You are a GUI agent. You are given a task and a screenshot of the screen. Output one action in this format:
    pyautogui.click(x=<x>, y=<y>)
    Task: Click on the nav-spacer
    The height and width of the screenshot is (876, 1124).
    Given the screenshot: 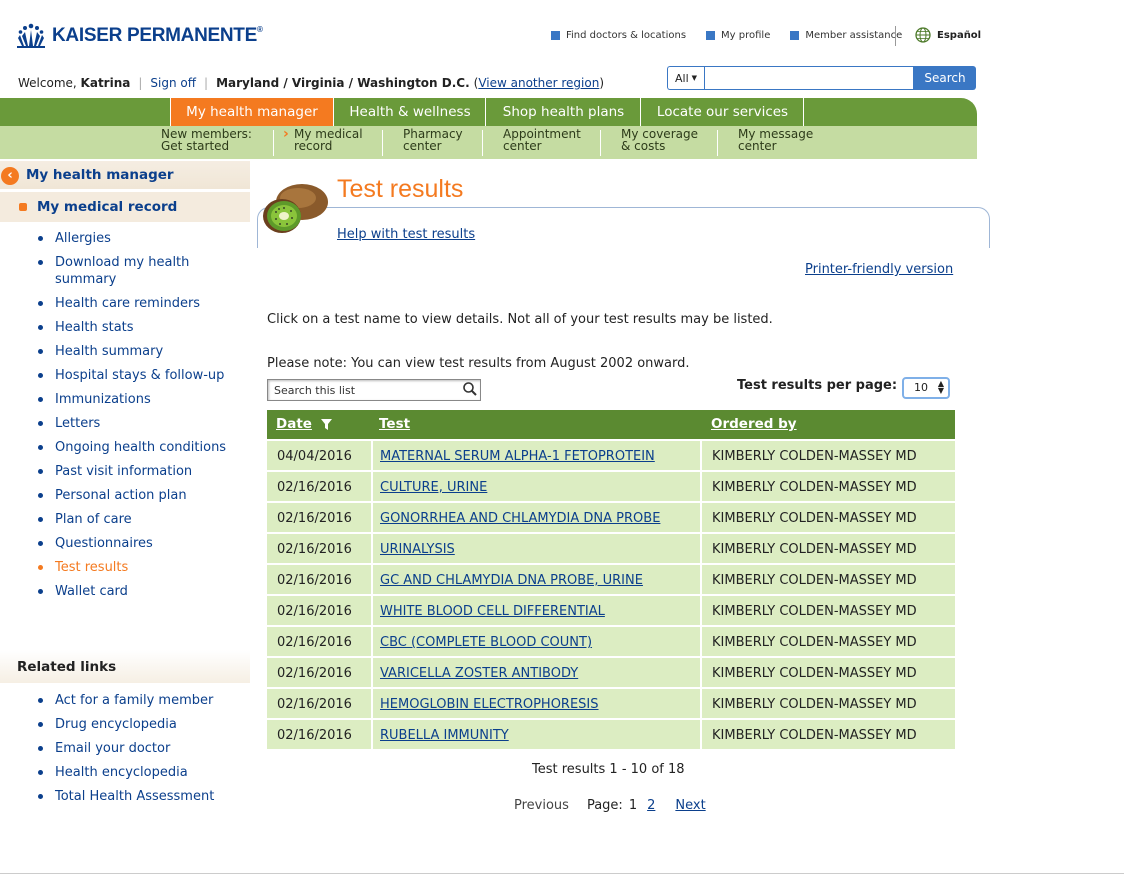 What is the action you would take?
    pyautogui.click(x=85, y=112)
    